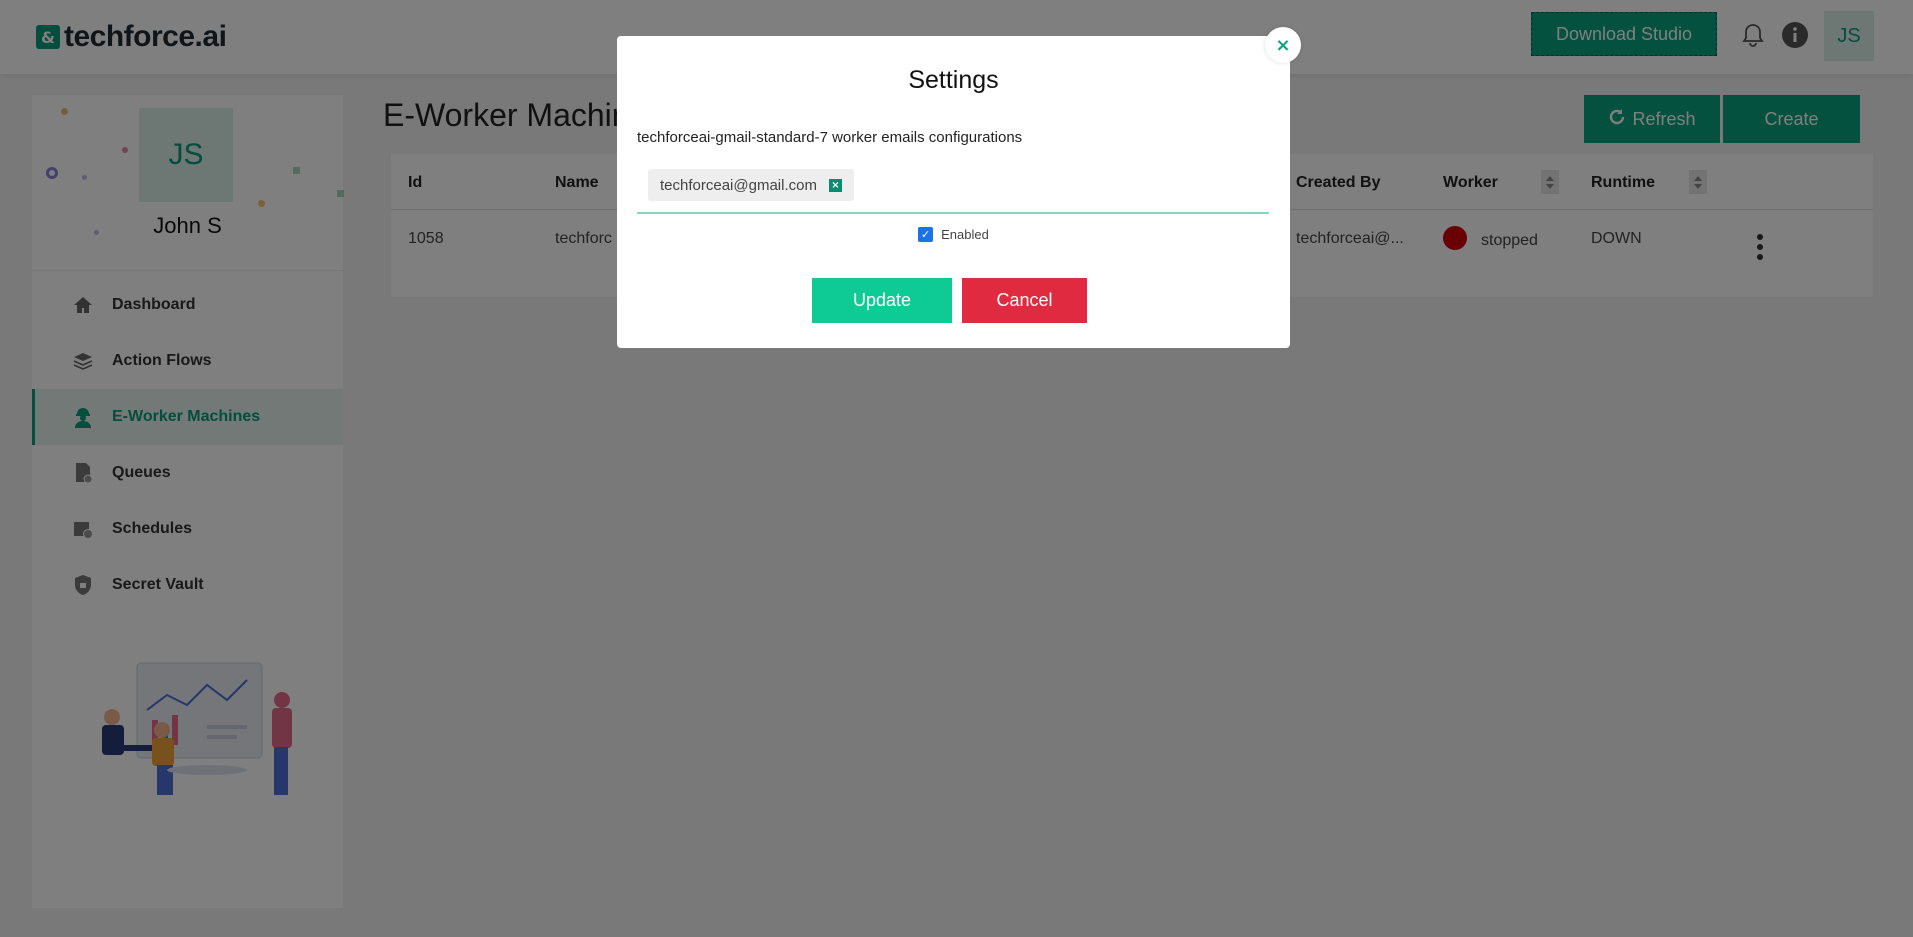 Image resolution: width=1913 pixels, height=937 pixels. What do you see at coordinates (1024, 300) in the screenshot?
I see `cancel-button: Cancel` at bounding box center [1024, 300].